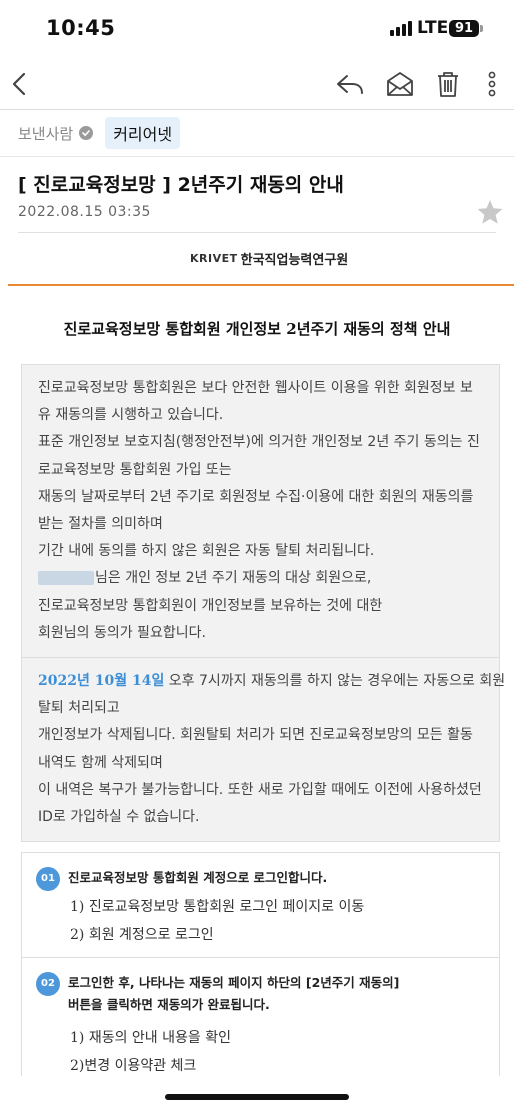  Describe the element at coordinates (206, 551) in the screenshot. I see `notice-line: 기간 내에 동의를 하지 않은 회원은 자동 탈퇴 처리됩니다.` at that location.